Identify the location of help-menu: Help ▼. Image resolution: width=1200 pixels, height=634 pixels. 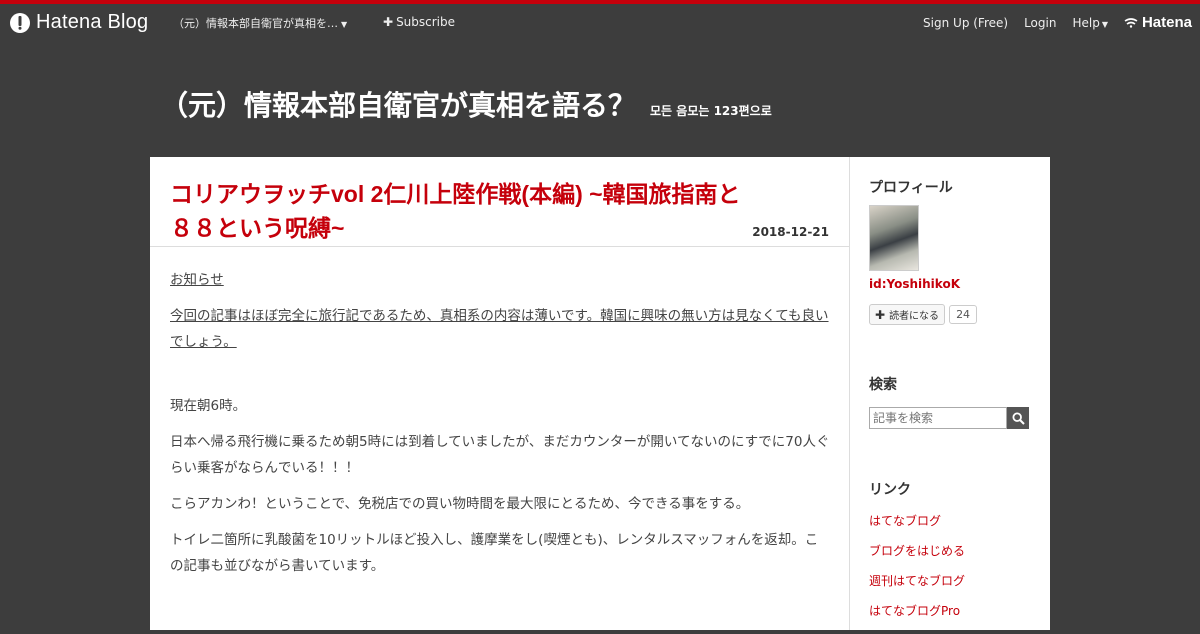
(1090, 23).